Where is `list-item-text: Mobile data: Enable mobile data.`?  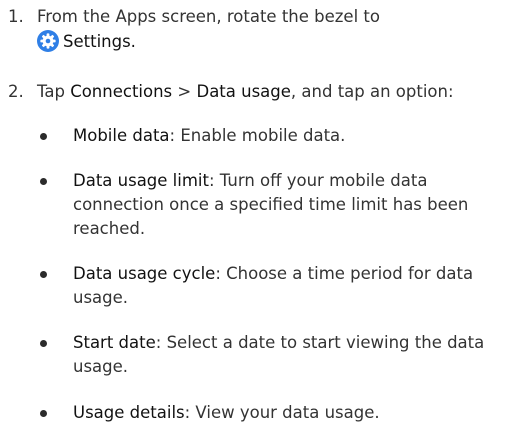 list-item-text: Mobile data: Enable mobile data. is located at coordinates (295, 136).